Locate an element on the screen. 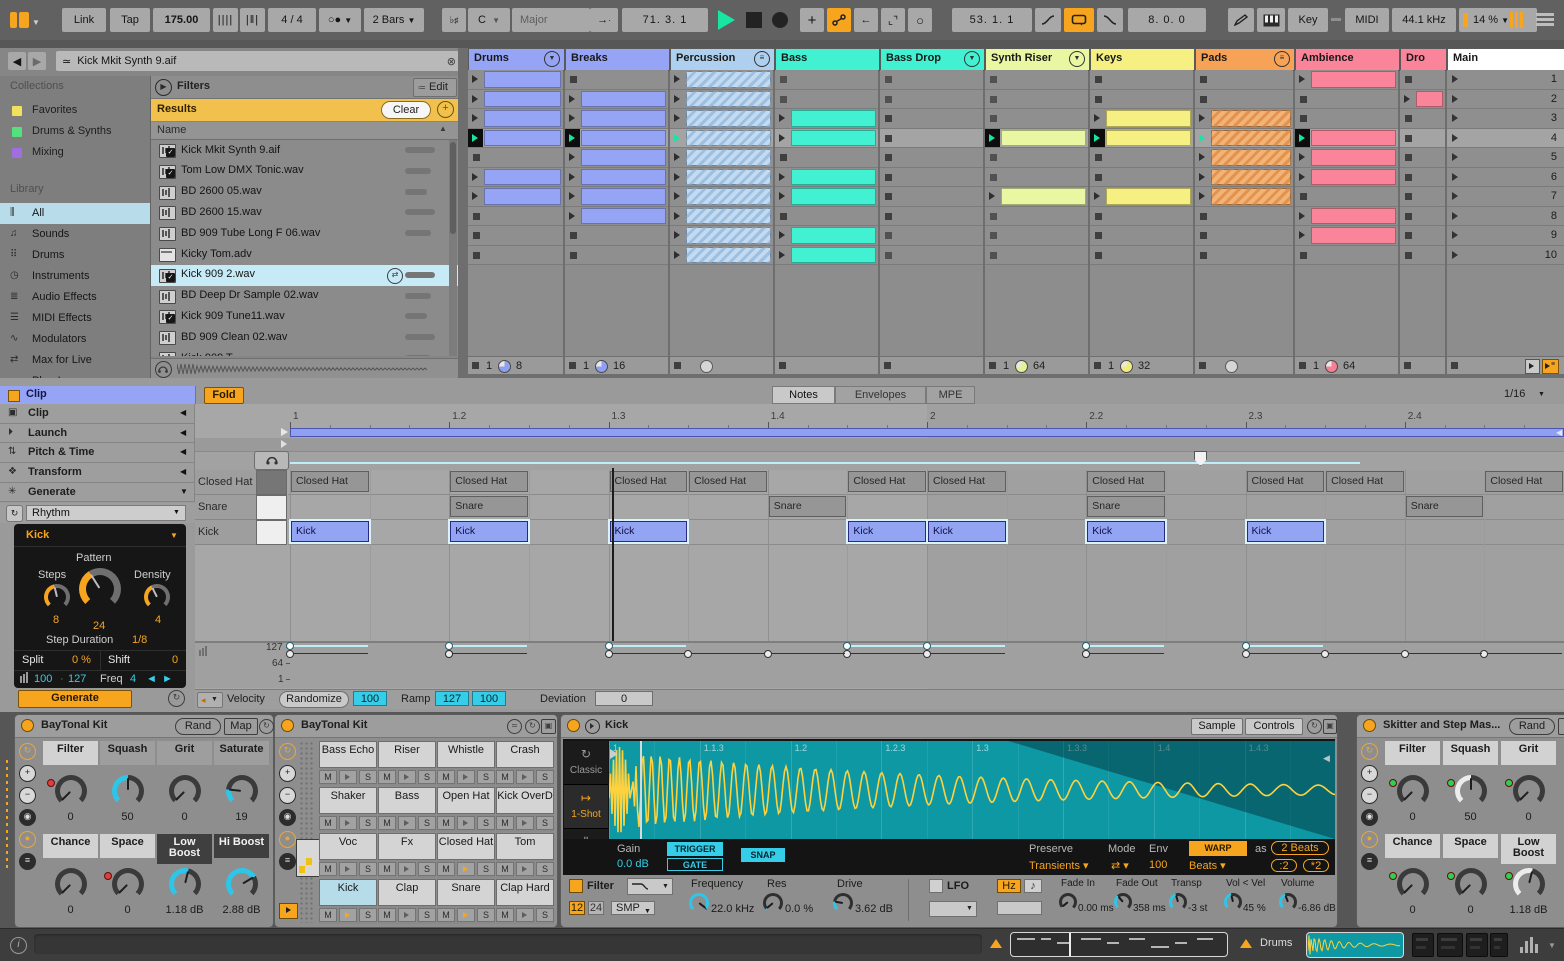 The height and width of the screenshot is (961, 1564). sort-caret-icon: ▲ is located at coordinates (443, 128).